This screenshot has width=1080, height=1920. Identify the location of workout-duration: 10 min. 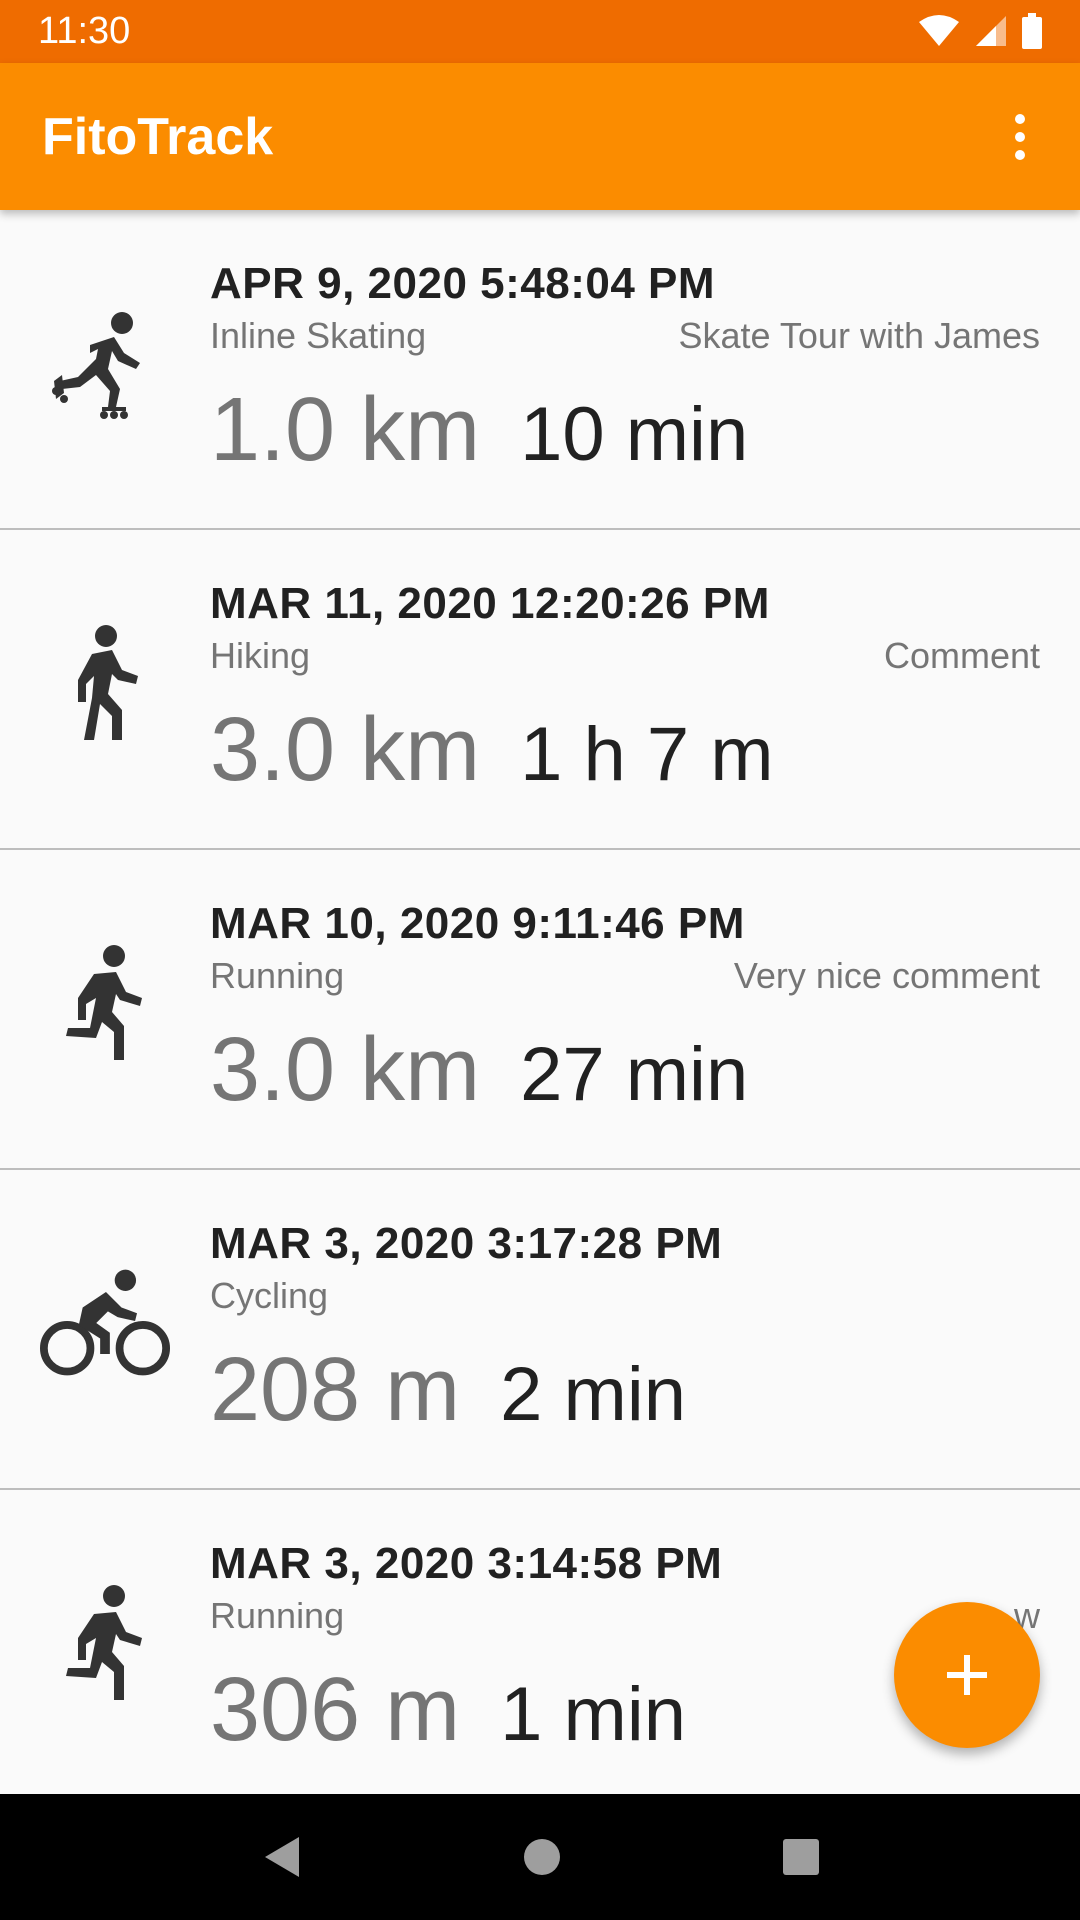
(634, 434).